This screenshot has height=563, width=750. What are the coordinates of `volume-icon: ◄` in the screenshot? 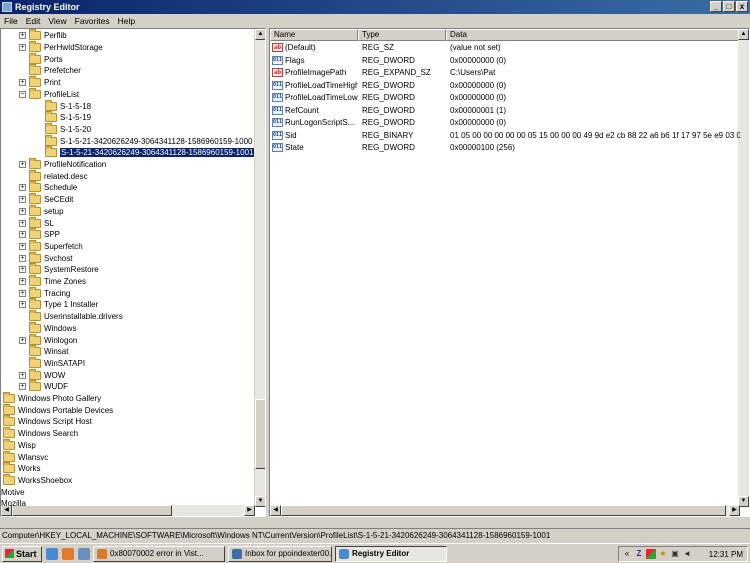 It's located at (687, 554).